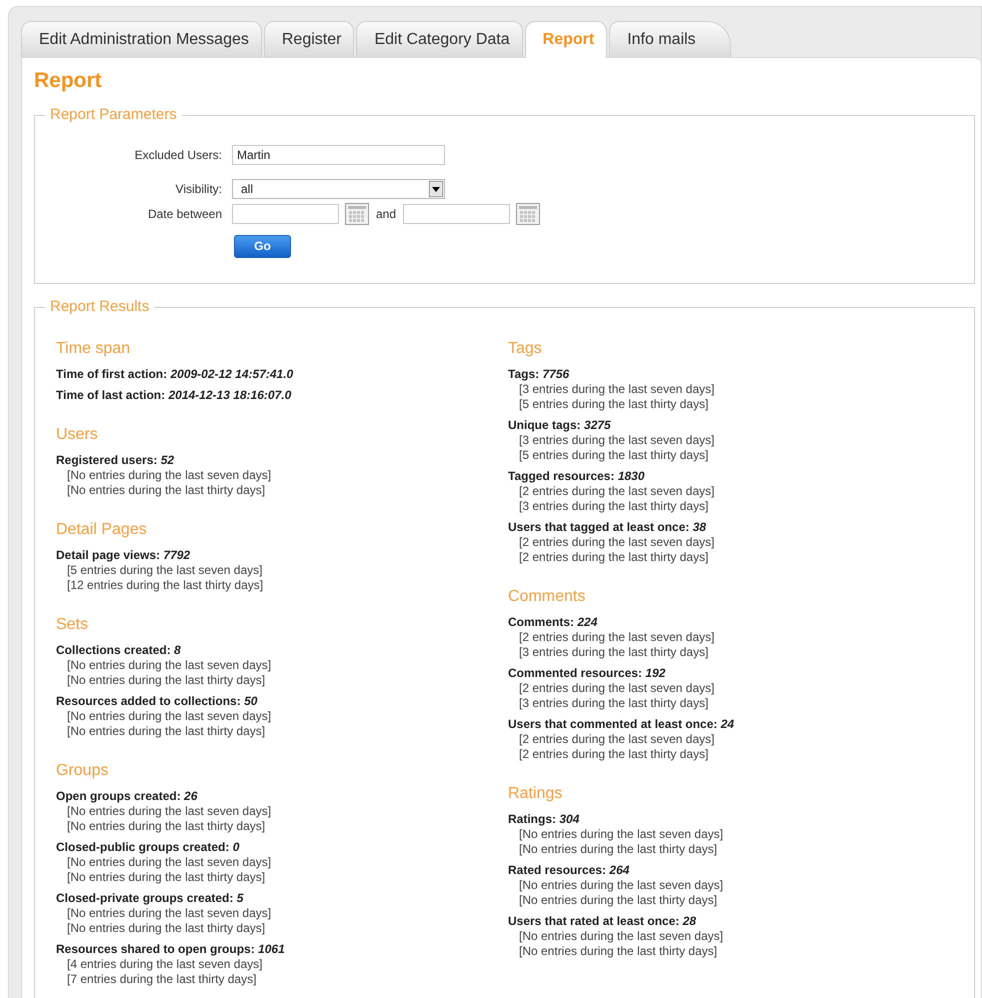 Image resolution: width=982 pixels, height=998 pixels. What do you see at coordinates (547, 596) in the screenshot?
I see `section-heading: Comments` at bounding box center [547, 596].